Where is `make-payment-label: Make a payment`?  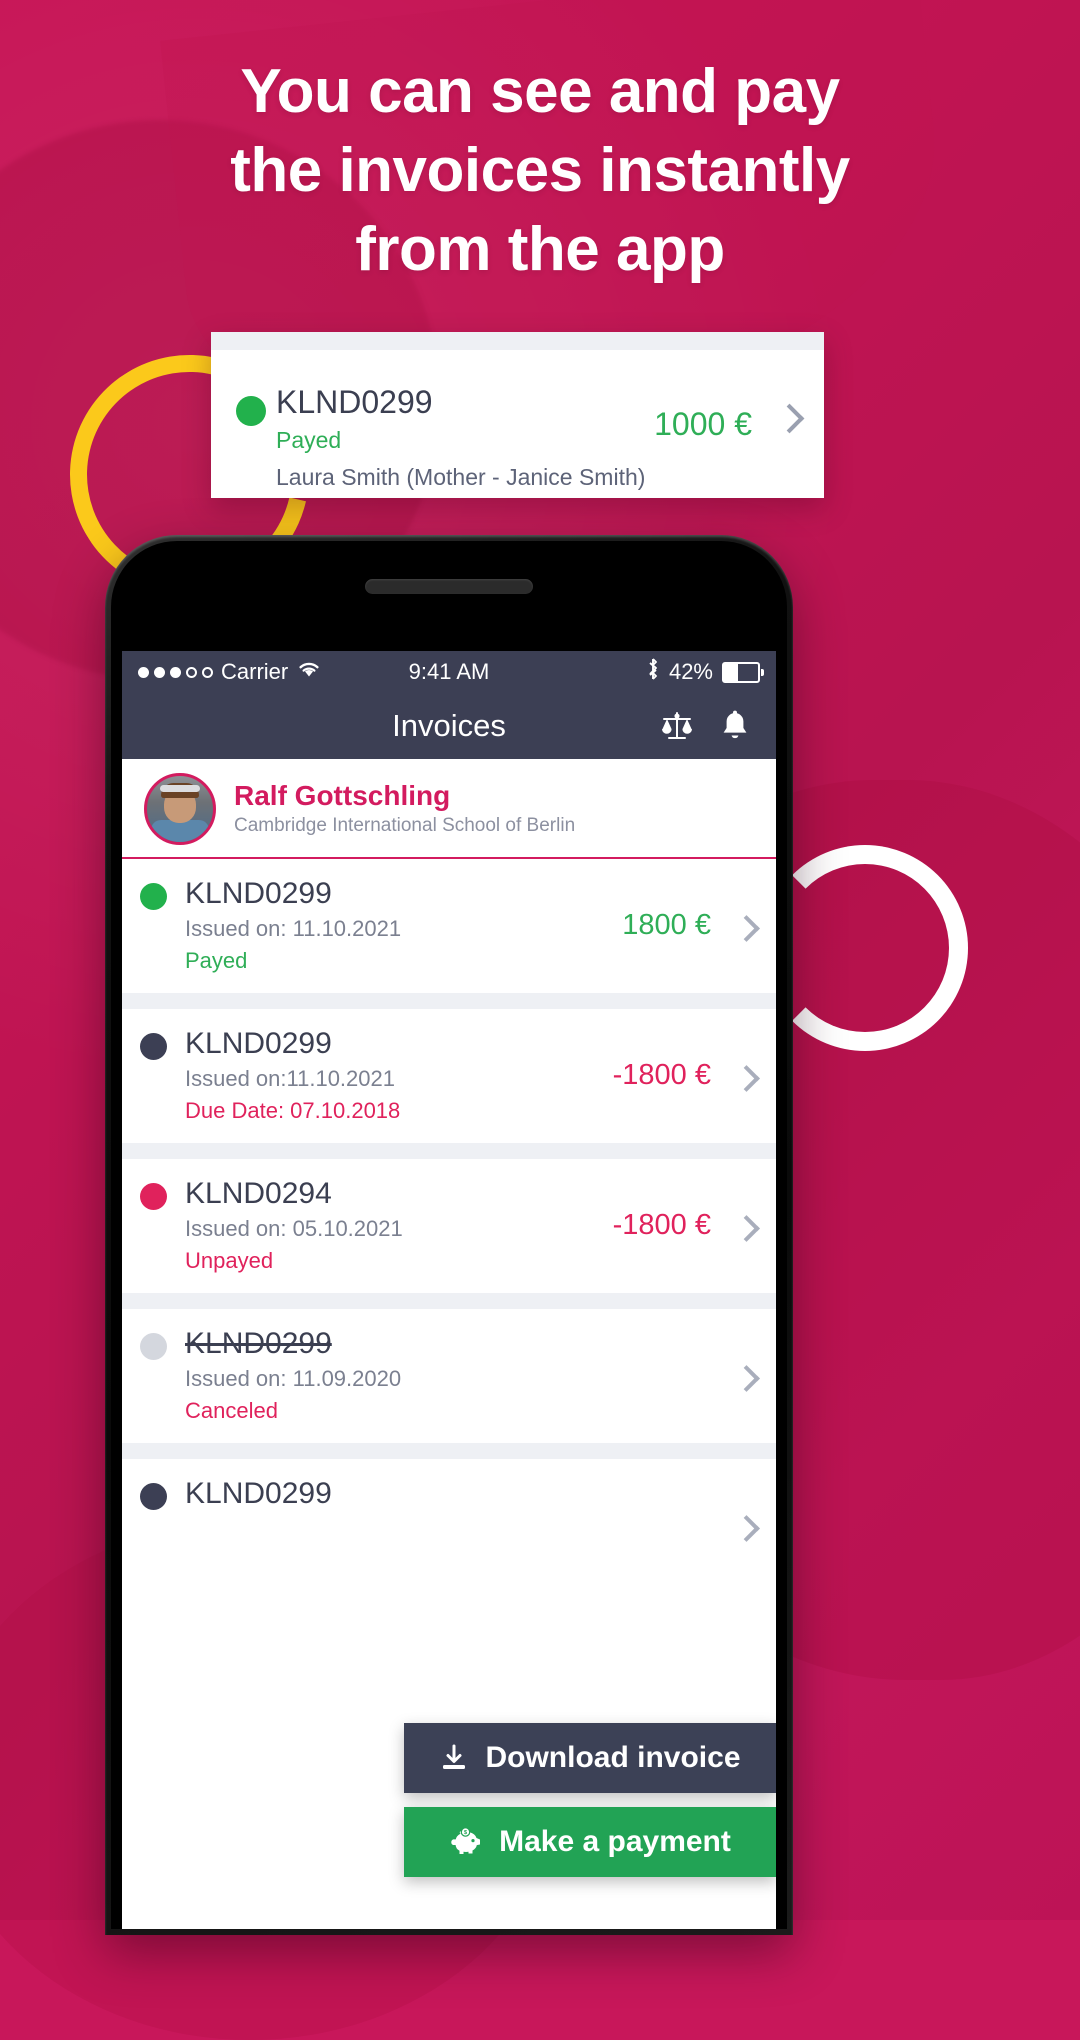 make-payment-label: Make a payment is located at coordinates (615, 1841).